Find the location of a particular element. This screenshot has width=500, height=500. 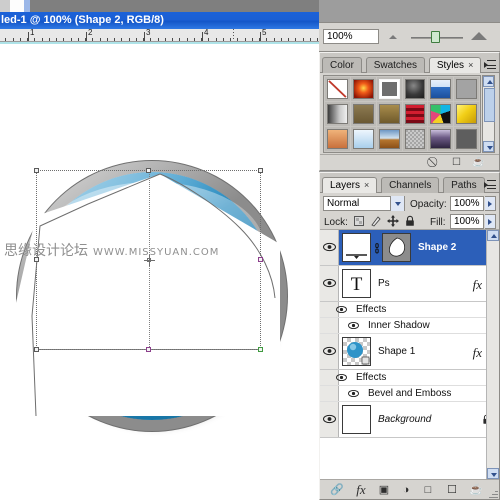

styles-swatch-grid is located at coordinates (402, 114).